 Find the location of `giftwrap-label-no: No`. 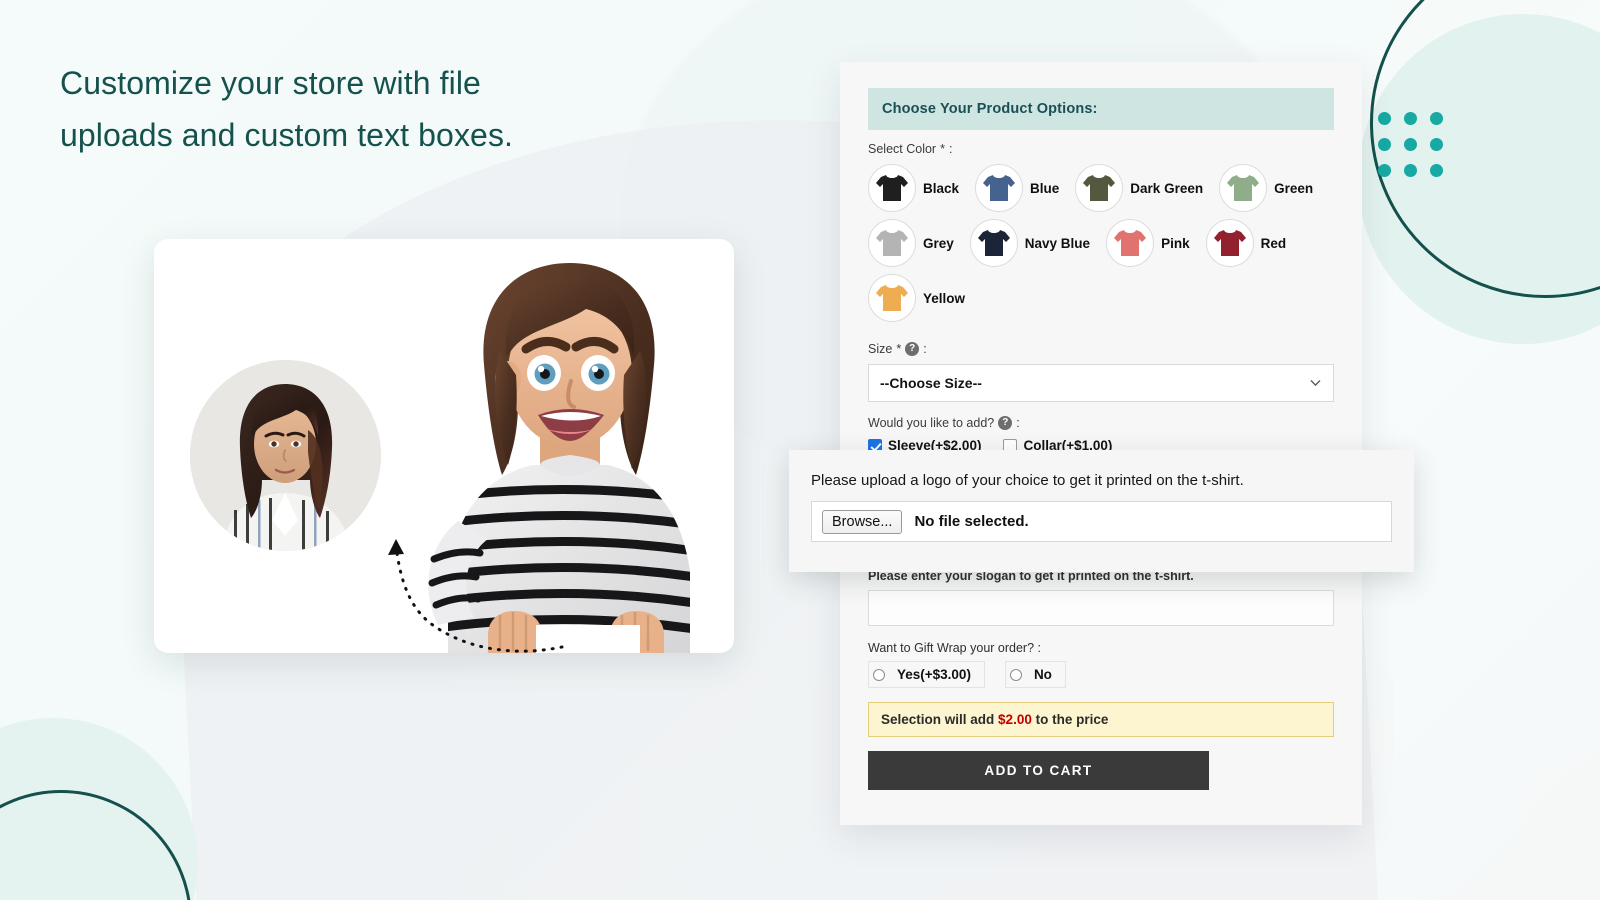

giftwrap-label-no: No is located at coordinates (1042, 674).